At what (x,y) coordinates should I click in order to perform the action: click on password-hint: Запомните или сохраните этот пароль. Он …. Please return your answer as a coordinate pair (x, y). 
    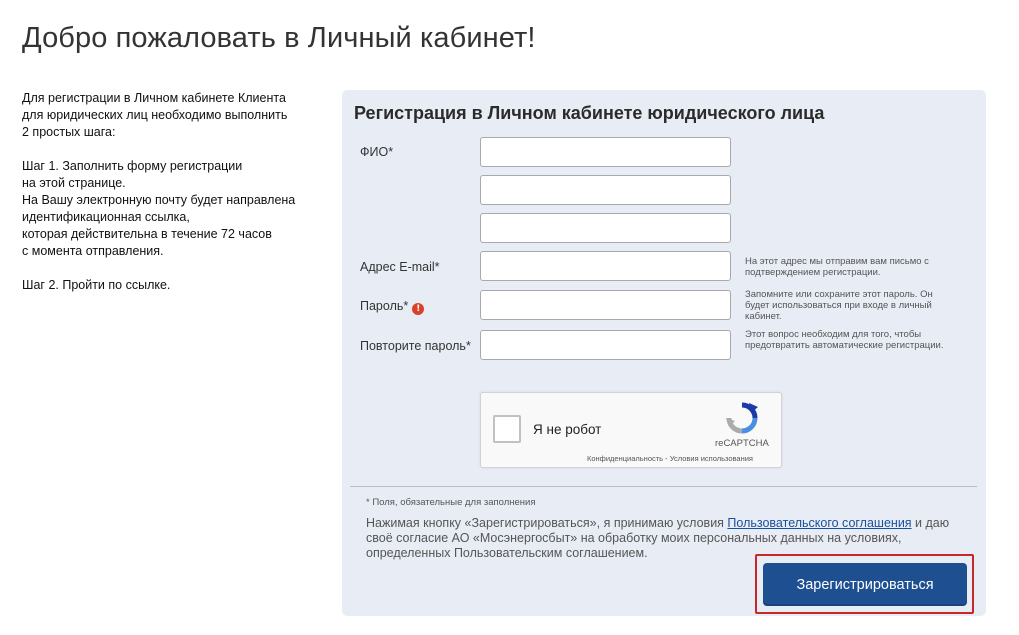
    Looking at the image, I should click on (839, 305).